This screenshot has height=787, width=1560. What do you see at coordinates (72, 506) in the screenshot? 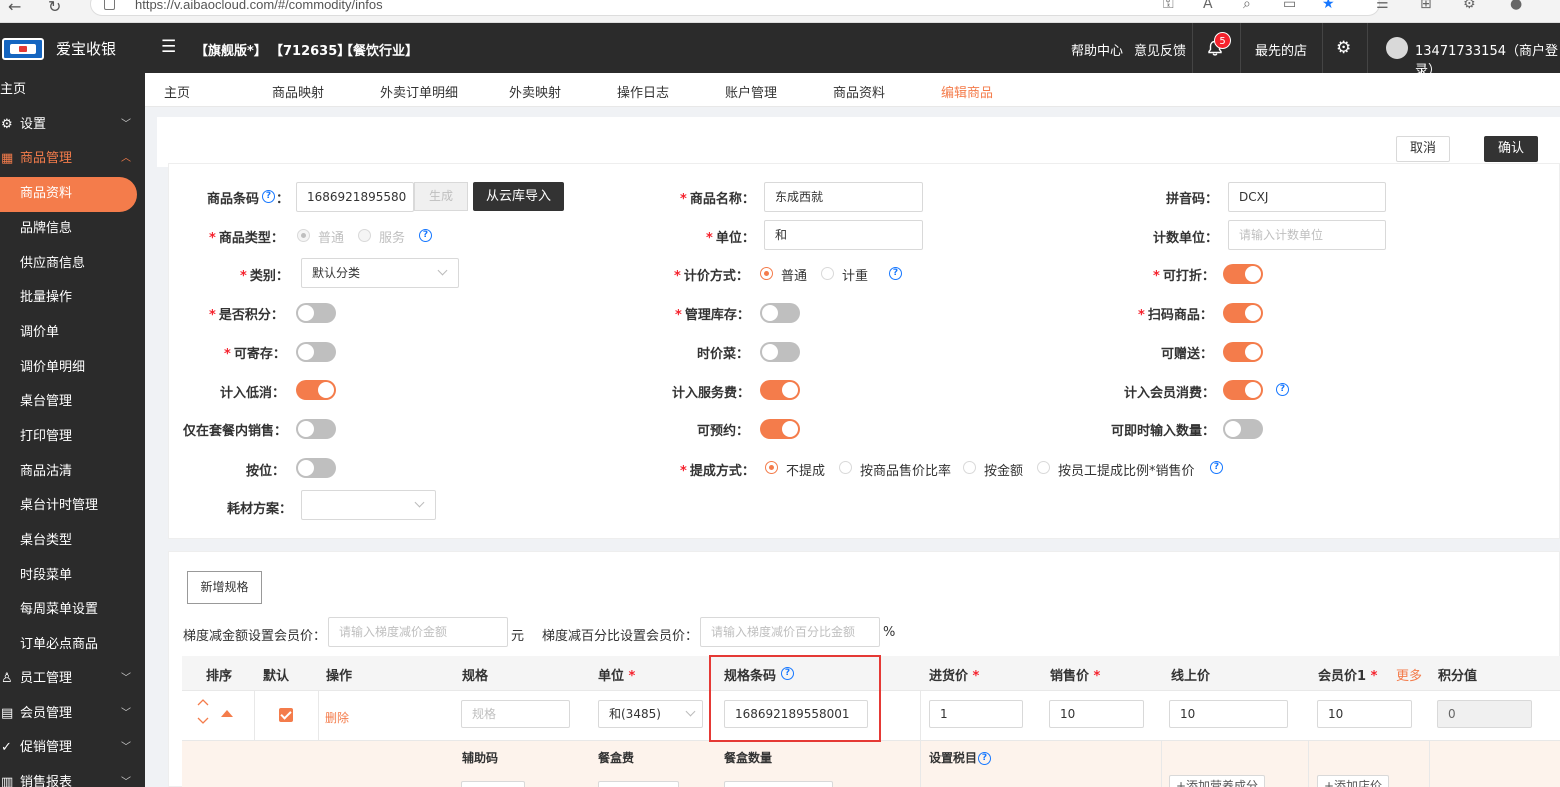
I see `sidebar-item-table-timer: 桌台计时管理` at bounding box center [72, 506].